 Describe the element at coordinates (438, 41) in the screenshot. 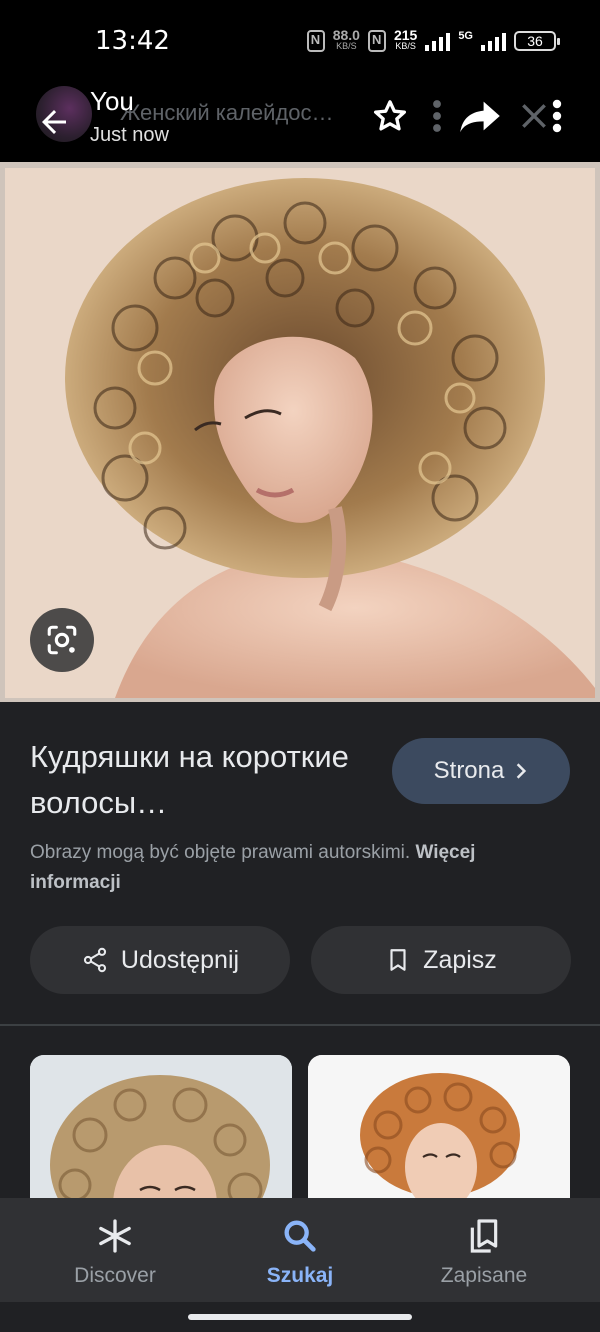

I see `signal-icon` at that location.